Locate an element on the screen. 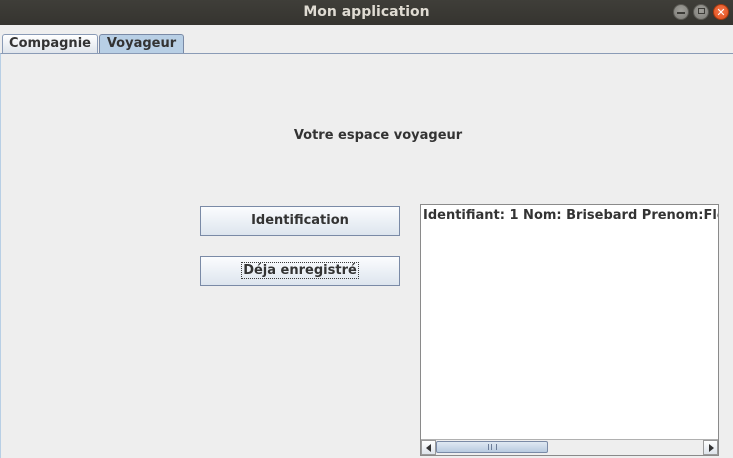  maximize-icon is located at coordinates (701, 12).